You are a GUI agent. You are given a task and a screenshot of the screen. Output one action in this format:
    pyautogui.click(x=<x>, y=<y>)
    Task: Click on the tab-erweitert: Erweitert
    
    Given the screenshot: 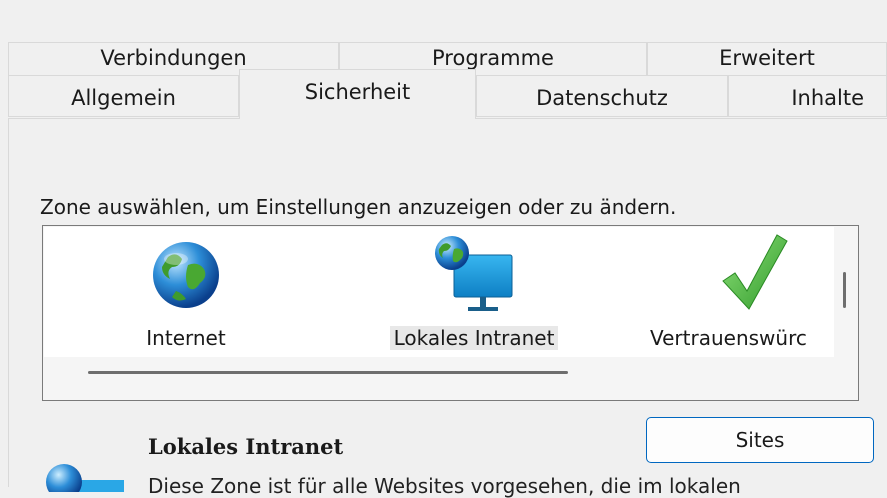 What is the action you would take?
    pyautogui.click(x=767, y=59)
    